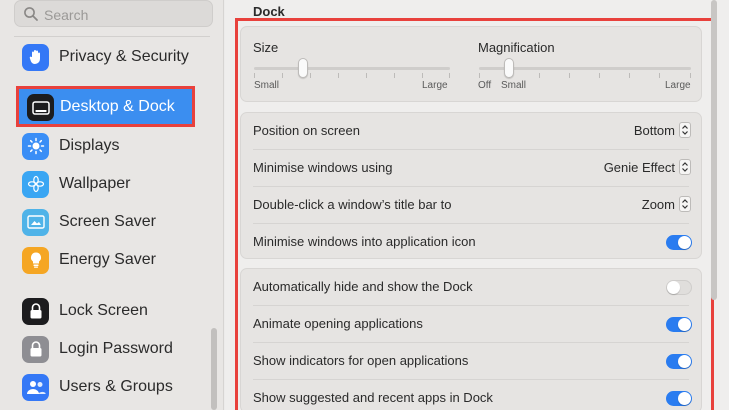  What do you see at coordinates (471, 131) in the screenshot?
I see `setting-row-position: Position on screen Bottom` at bounding box center [471, 131].